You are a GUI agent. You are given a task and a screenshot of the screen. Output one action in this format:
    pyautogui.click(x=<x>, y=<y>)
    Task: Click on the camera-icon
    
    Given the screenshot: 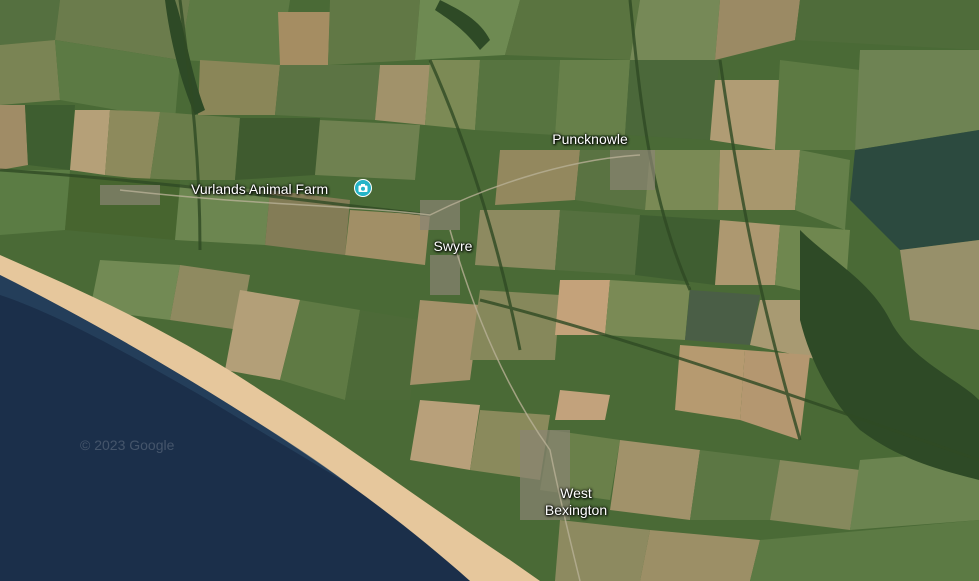 What is the action you would take?
    pyautogui.click(x=363, y=188)
    